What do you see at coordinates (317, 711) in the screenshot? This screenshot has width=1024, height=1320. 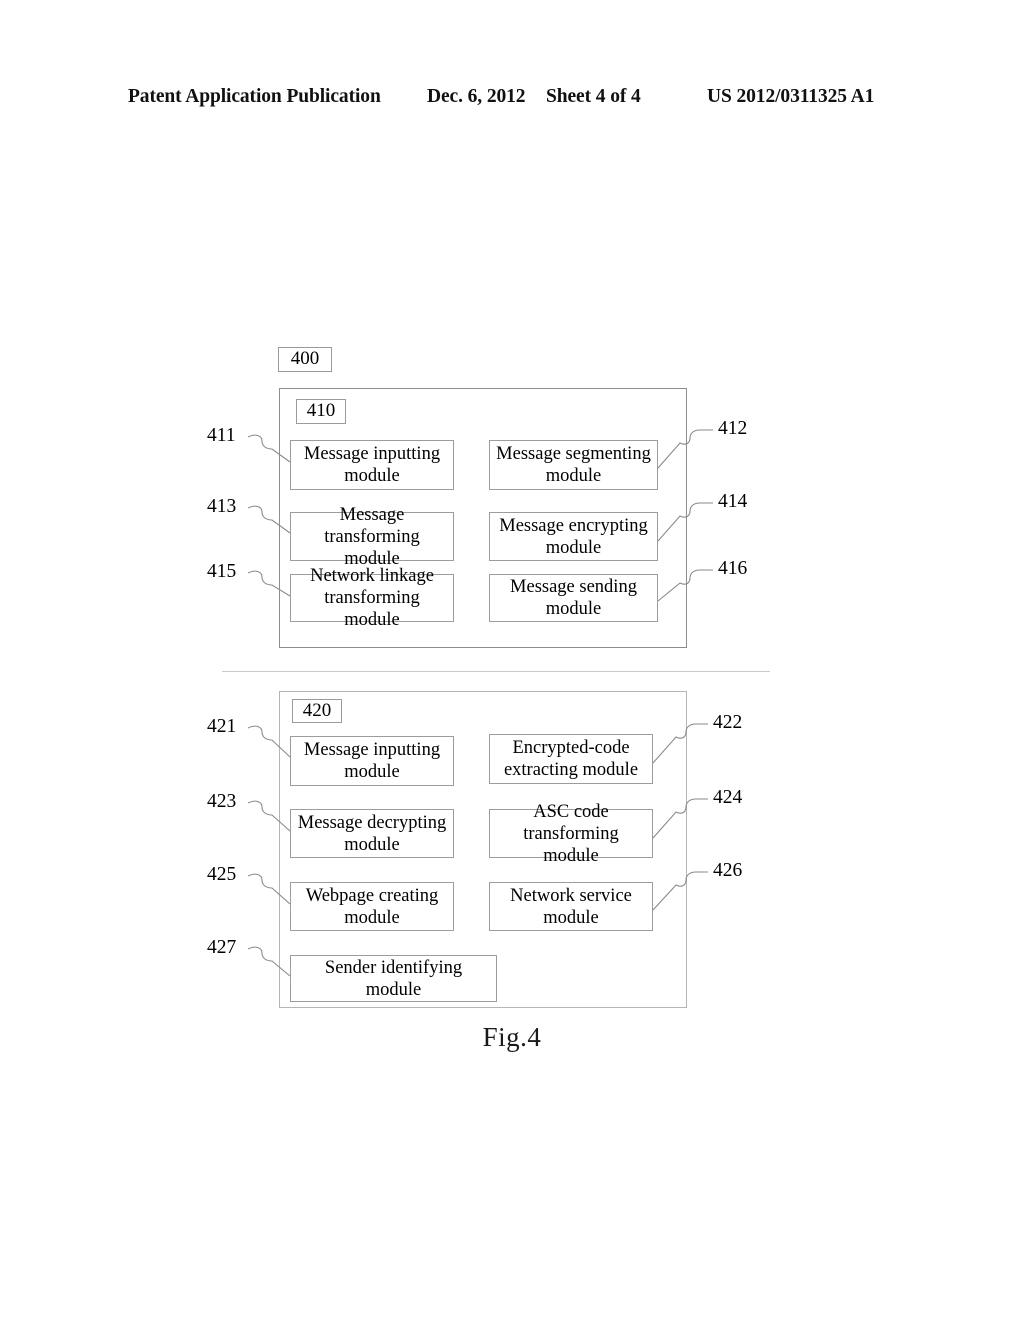 I see `section-tag-420: 420` at bounding box center [317, 711].